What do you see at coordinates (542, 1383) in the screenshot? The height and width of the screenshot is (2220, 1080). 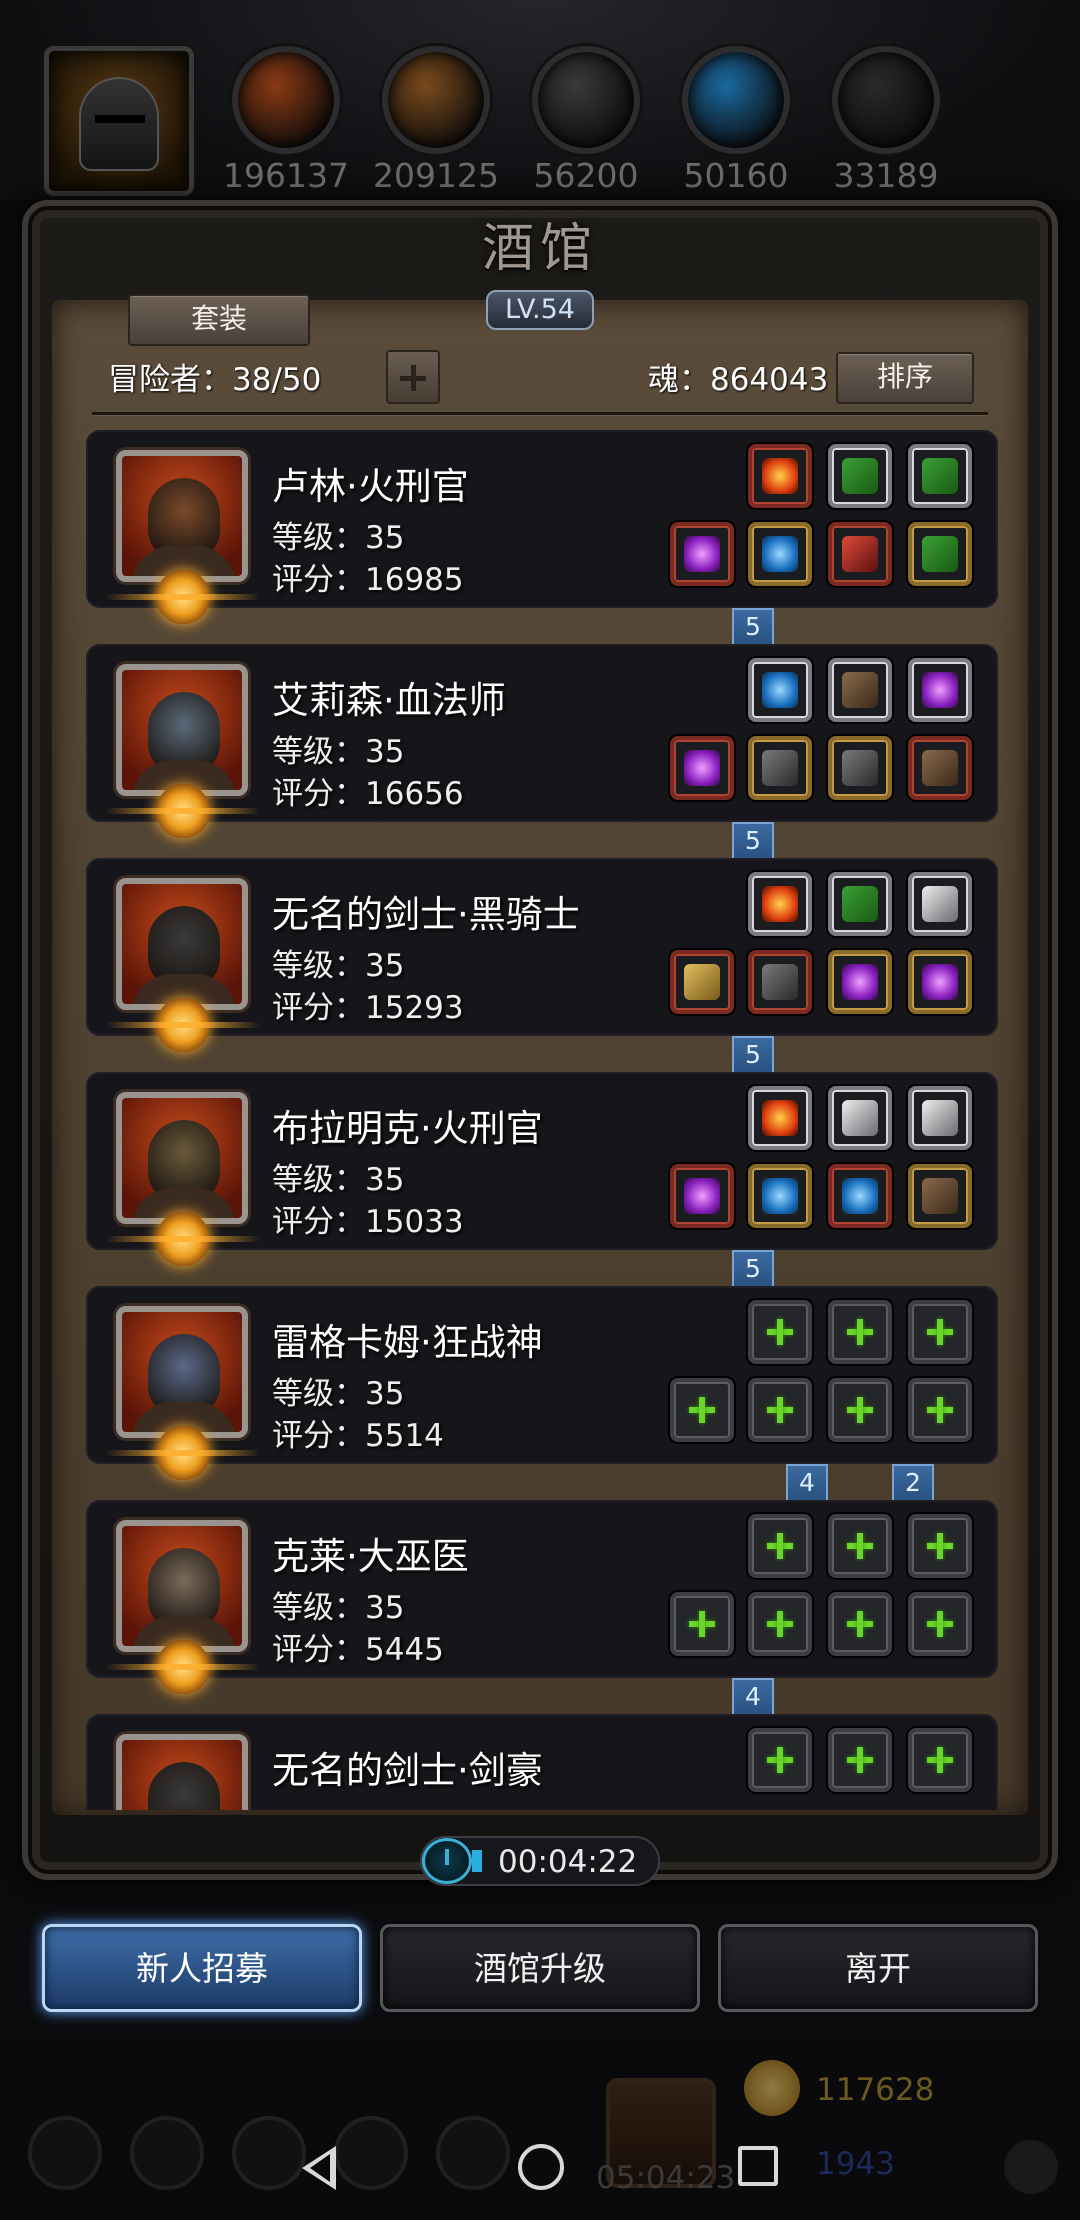 I see `hero-card: 雷格卡姆·狂战神 等级：35 评分：5514` at bounding box center [542, 1383].